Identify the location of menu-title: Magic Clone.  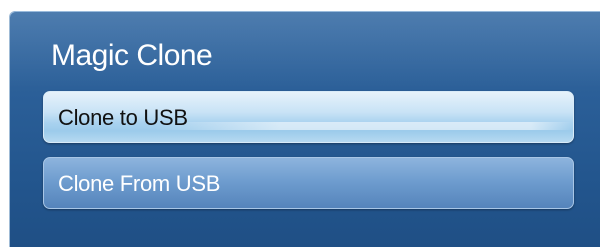
(132, 55).